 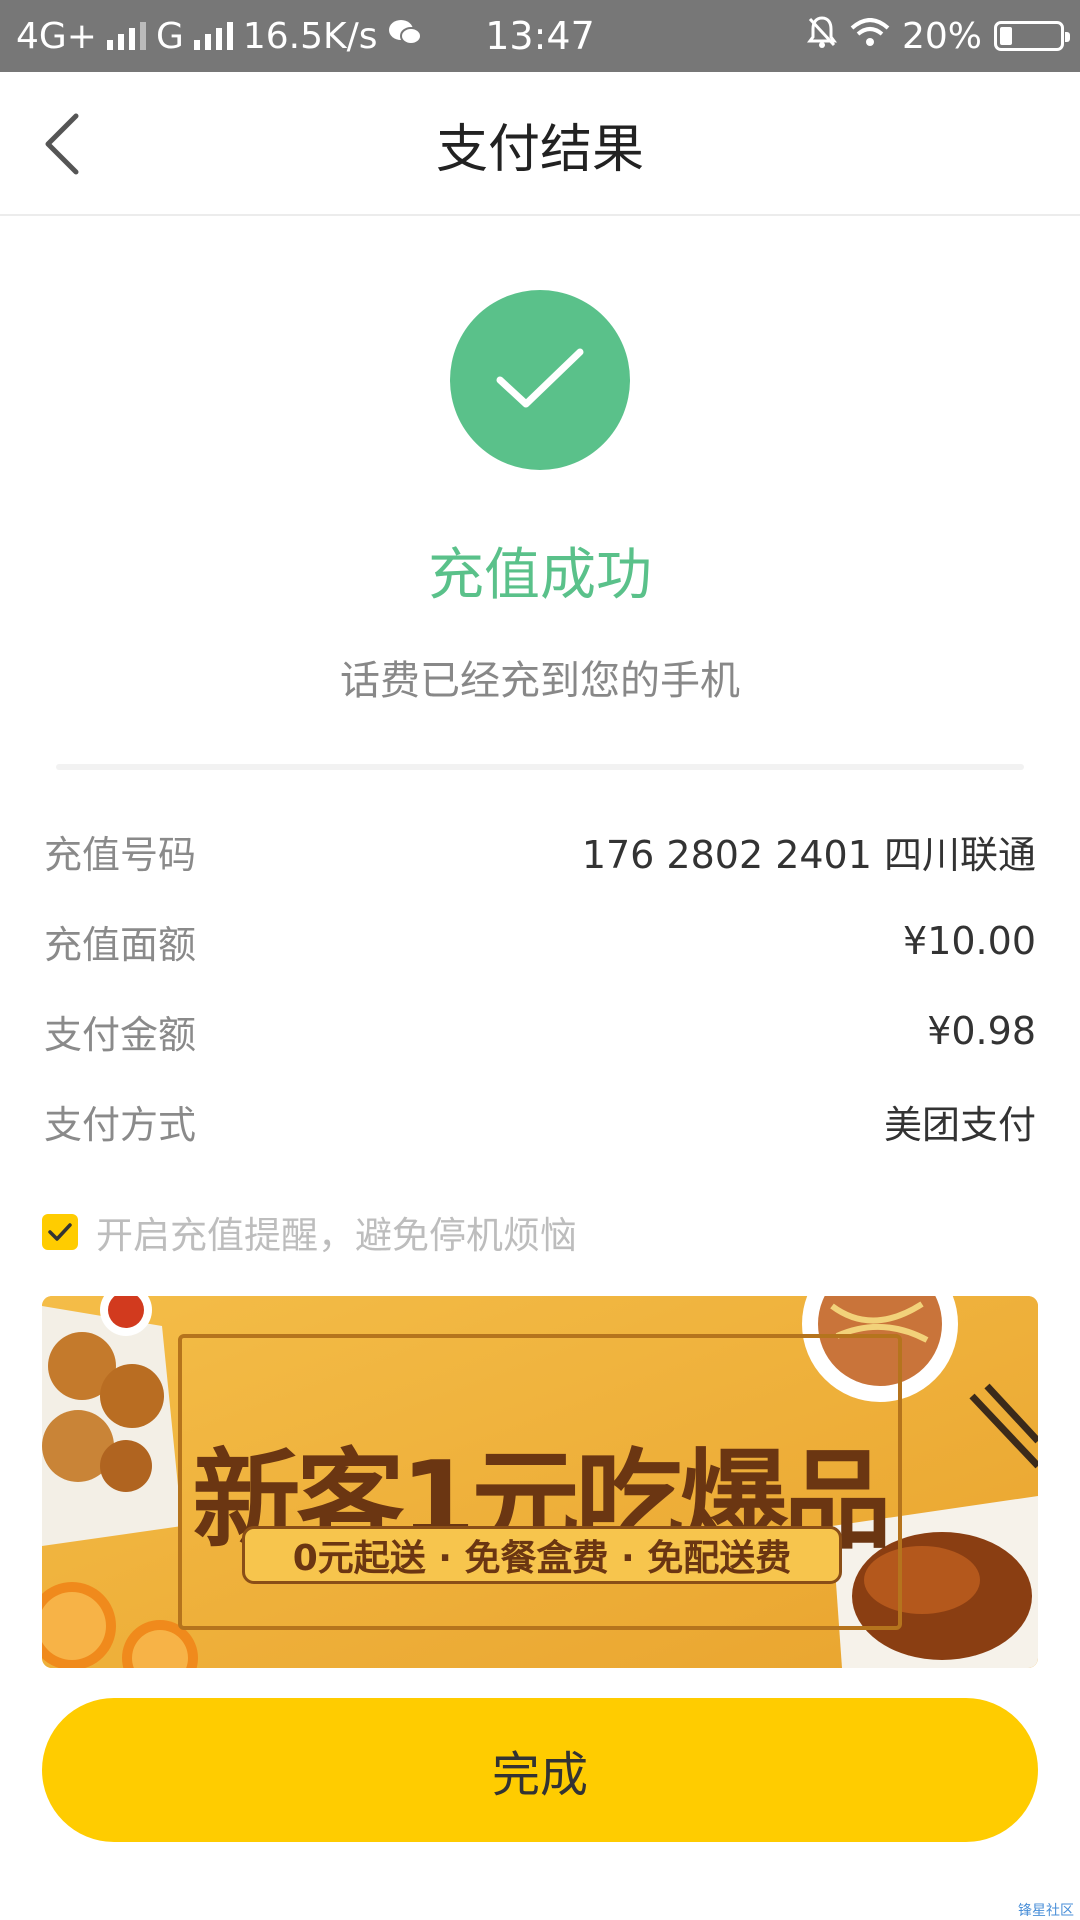 What do you see at coordinates (540, 941) in the screenshot?
I see `detail-row-face-value: 充值面额 ¥10.00` at bounding box center [540, 941].